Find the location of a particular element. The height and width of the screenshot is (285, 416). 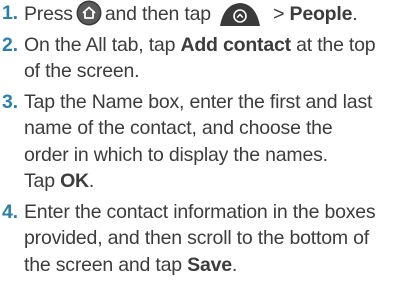

step-text: the screen and tap is located at coordinates (106, 264).